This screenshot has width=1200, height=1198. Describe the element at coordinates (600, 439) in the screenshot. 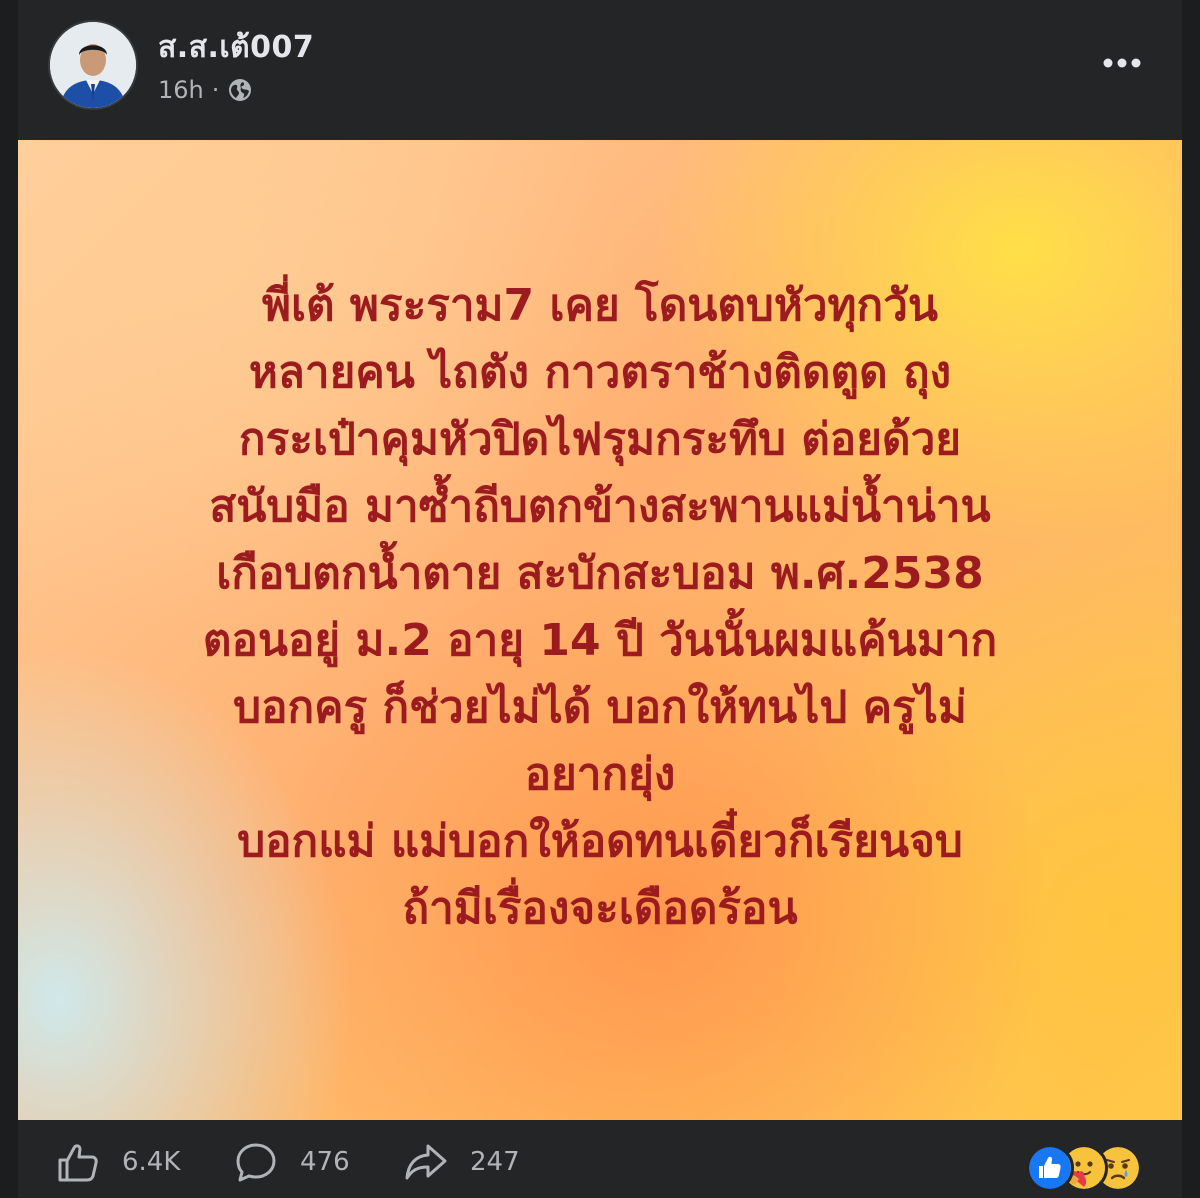

I see `card-line: กระเป๋าคุมหัวปิดไฟรุมกระทึบ ต่อยด้วย` at that location.